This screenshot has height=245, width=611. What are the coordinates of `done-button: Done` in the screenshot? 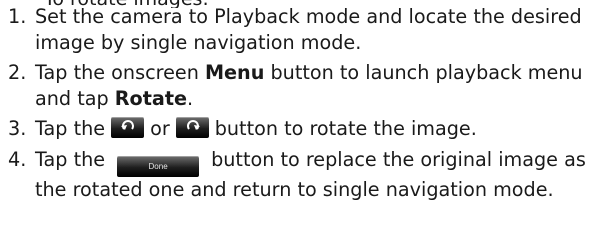 It's located at (158, 166).